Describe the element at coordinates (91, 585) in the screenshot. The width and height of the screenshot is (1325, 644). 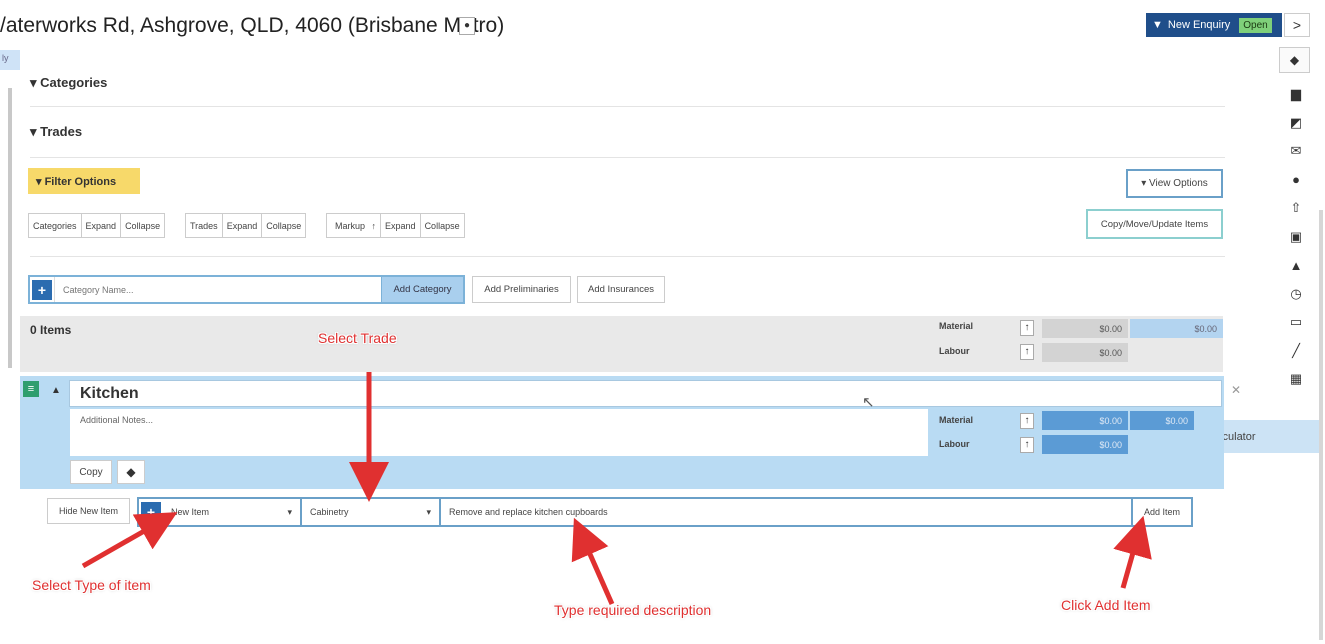
I see `annotation-select-type: Select Type of item` at that location.